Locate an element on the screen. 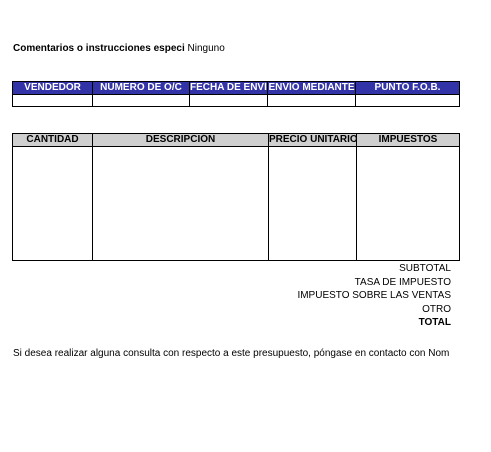 The image size is (491, 452). shipping-data-row is located at coordinates (236, 100).